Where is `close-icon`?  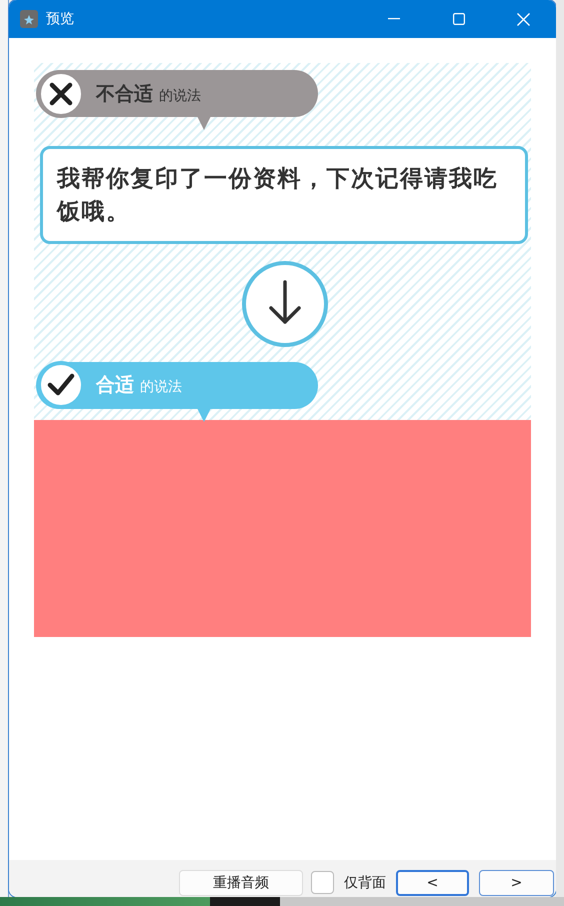 close-icon is located at coordinates (523, 19).